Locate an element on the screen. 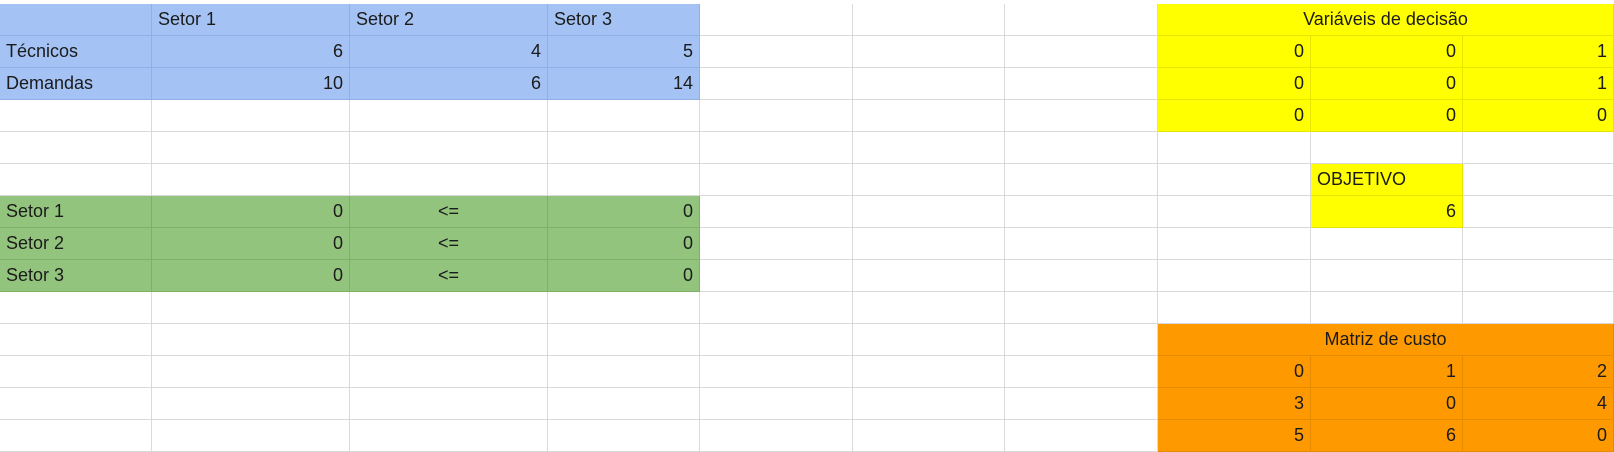  sectors-value-cell: 6 is located at coordinates (449, 84).